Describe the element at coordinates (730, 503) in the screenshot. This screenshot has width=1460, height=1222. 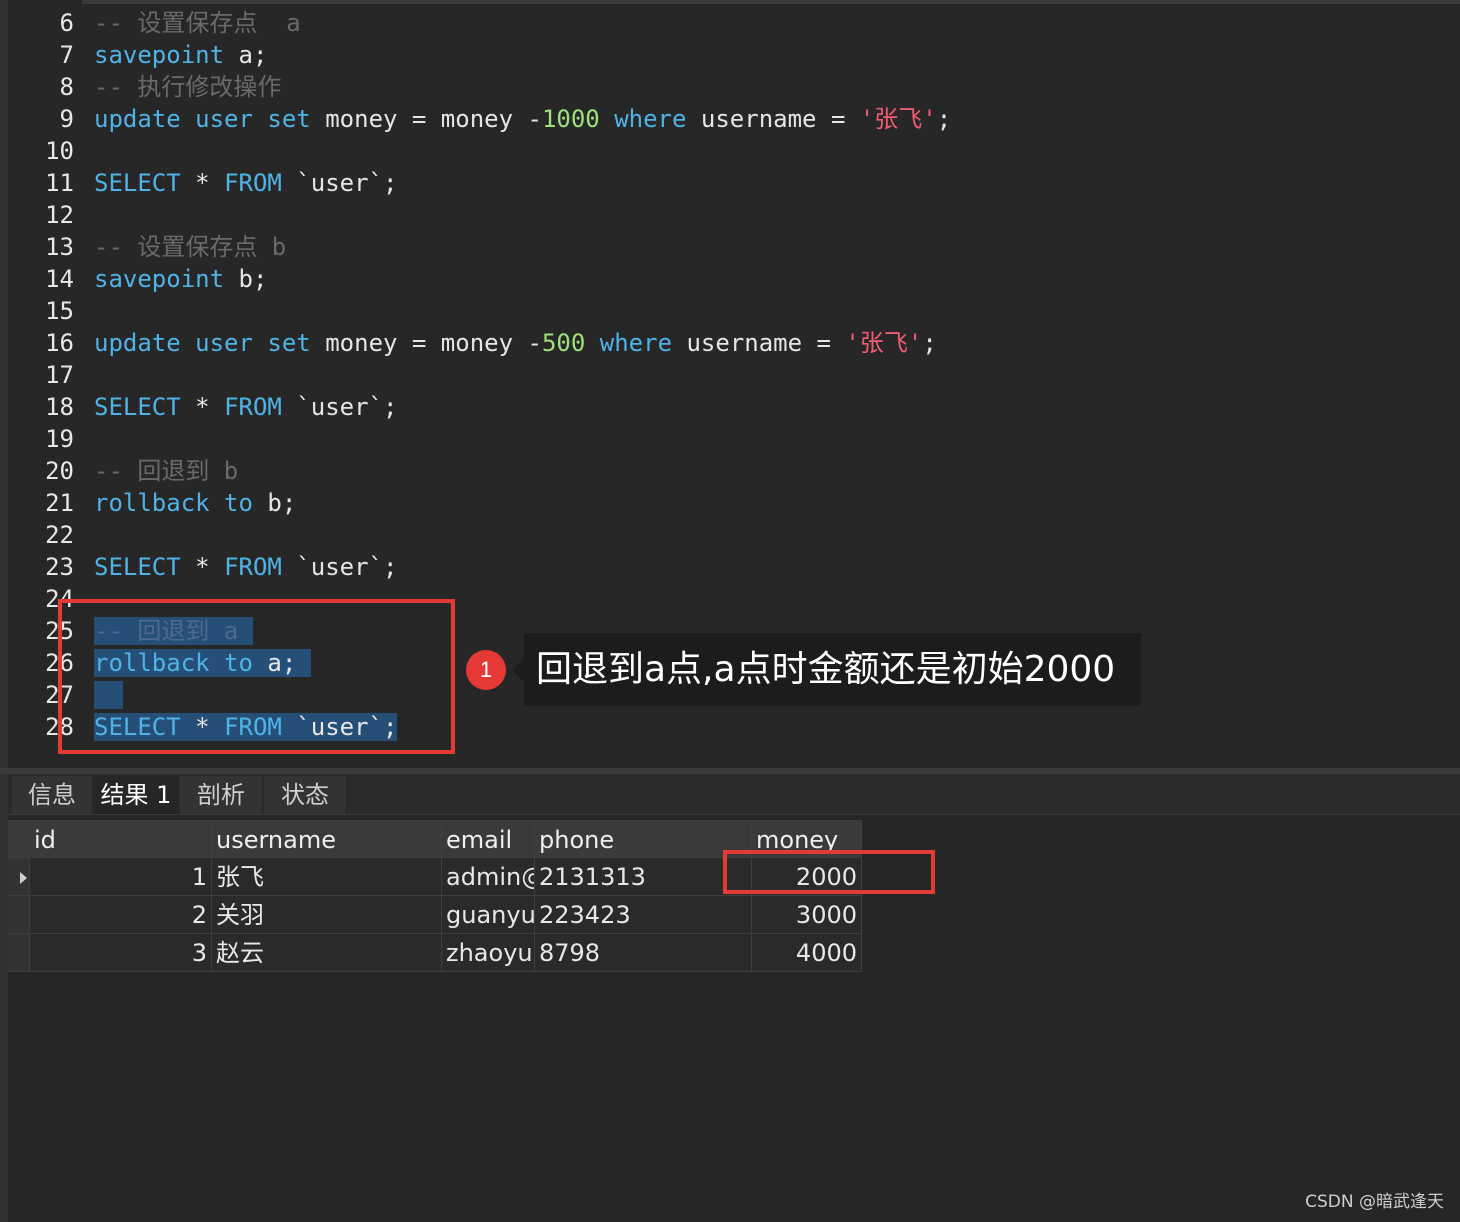
I see `code-line: 21 rollback to b;` at that location.